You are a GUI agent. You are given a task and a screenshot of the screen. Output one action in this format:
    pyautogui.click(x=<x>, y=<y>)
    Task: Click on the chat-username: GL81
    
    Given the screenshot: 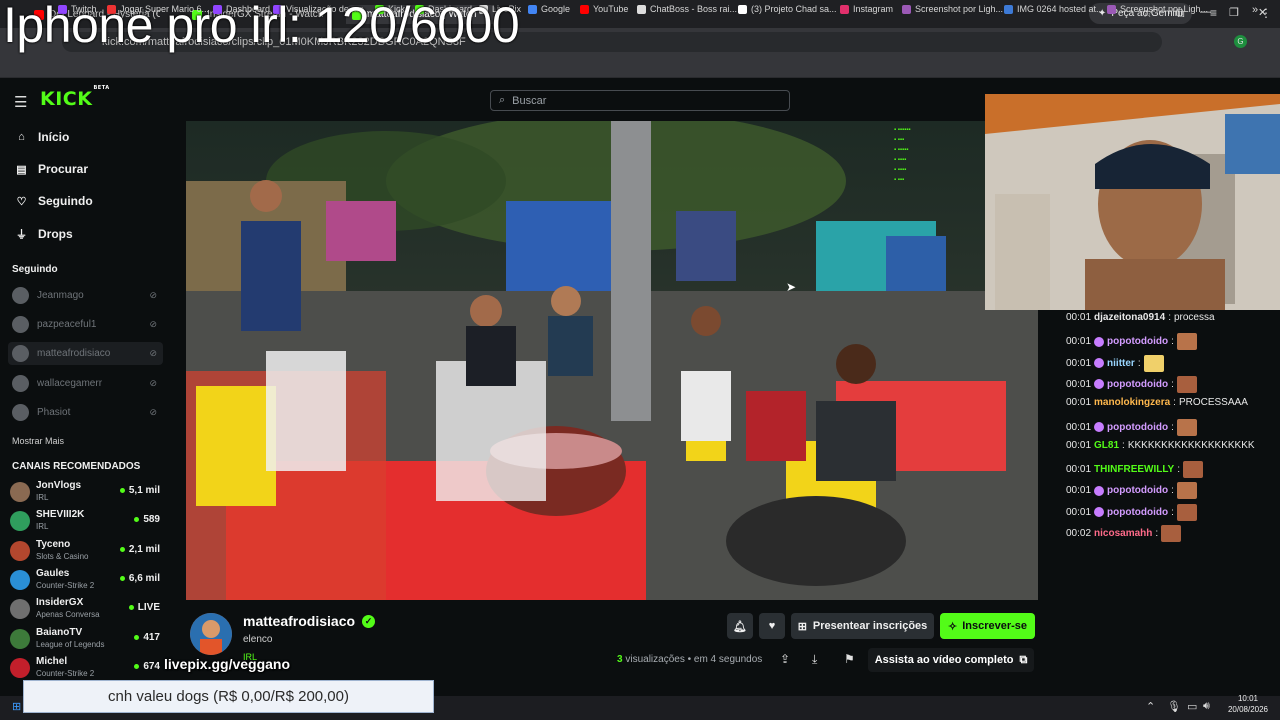 What is the action you would take?
    pyautogui.click(x=1106, y=445)
    